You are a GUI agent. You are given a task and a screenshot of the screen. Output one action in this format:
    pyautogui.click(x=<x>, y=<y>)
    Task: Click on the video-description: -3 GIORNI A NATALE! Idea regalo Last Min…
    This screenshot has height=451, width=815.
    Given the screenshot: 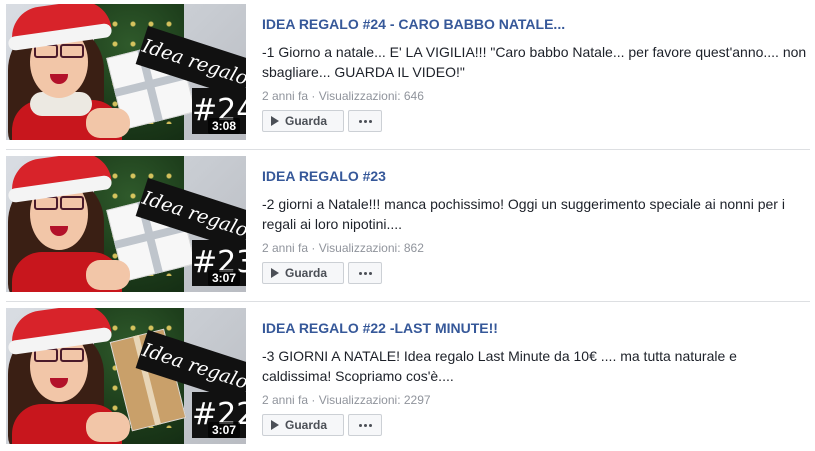 What is the action you would take?
    pyautogui.click(x=499, y=366)
    